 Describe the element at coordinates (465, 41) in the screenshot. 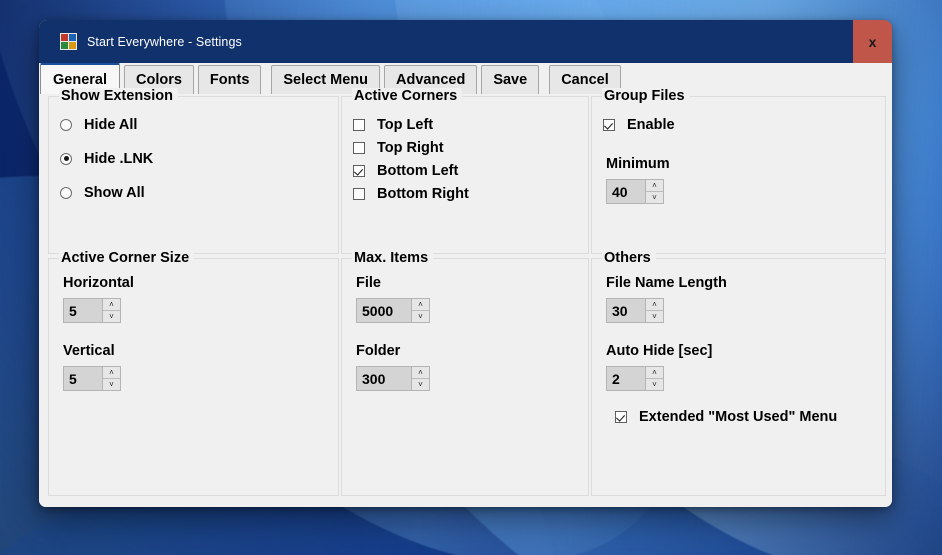

I see `window-titlebar: Start Everywhere - Settings x` at that location.